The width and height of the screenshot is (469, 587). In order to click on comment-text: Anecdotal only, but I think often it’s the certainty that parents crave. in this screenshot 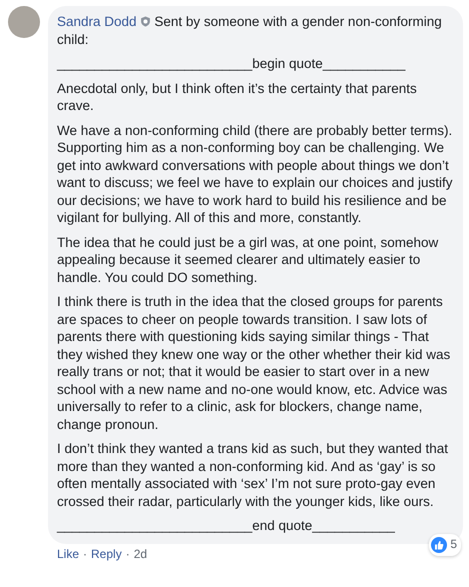, I will do `click(237, 97)`.